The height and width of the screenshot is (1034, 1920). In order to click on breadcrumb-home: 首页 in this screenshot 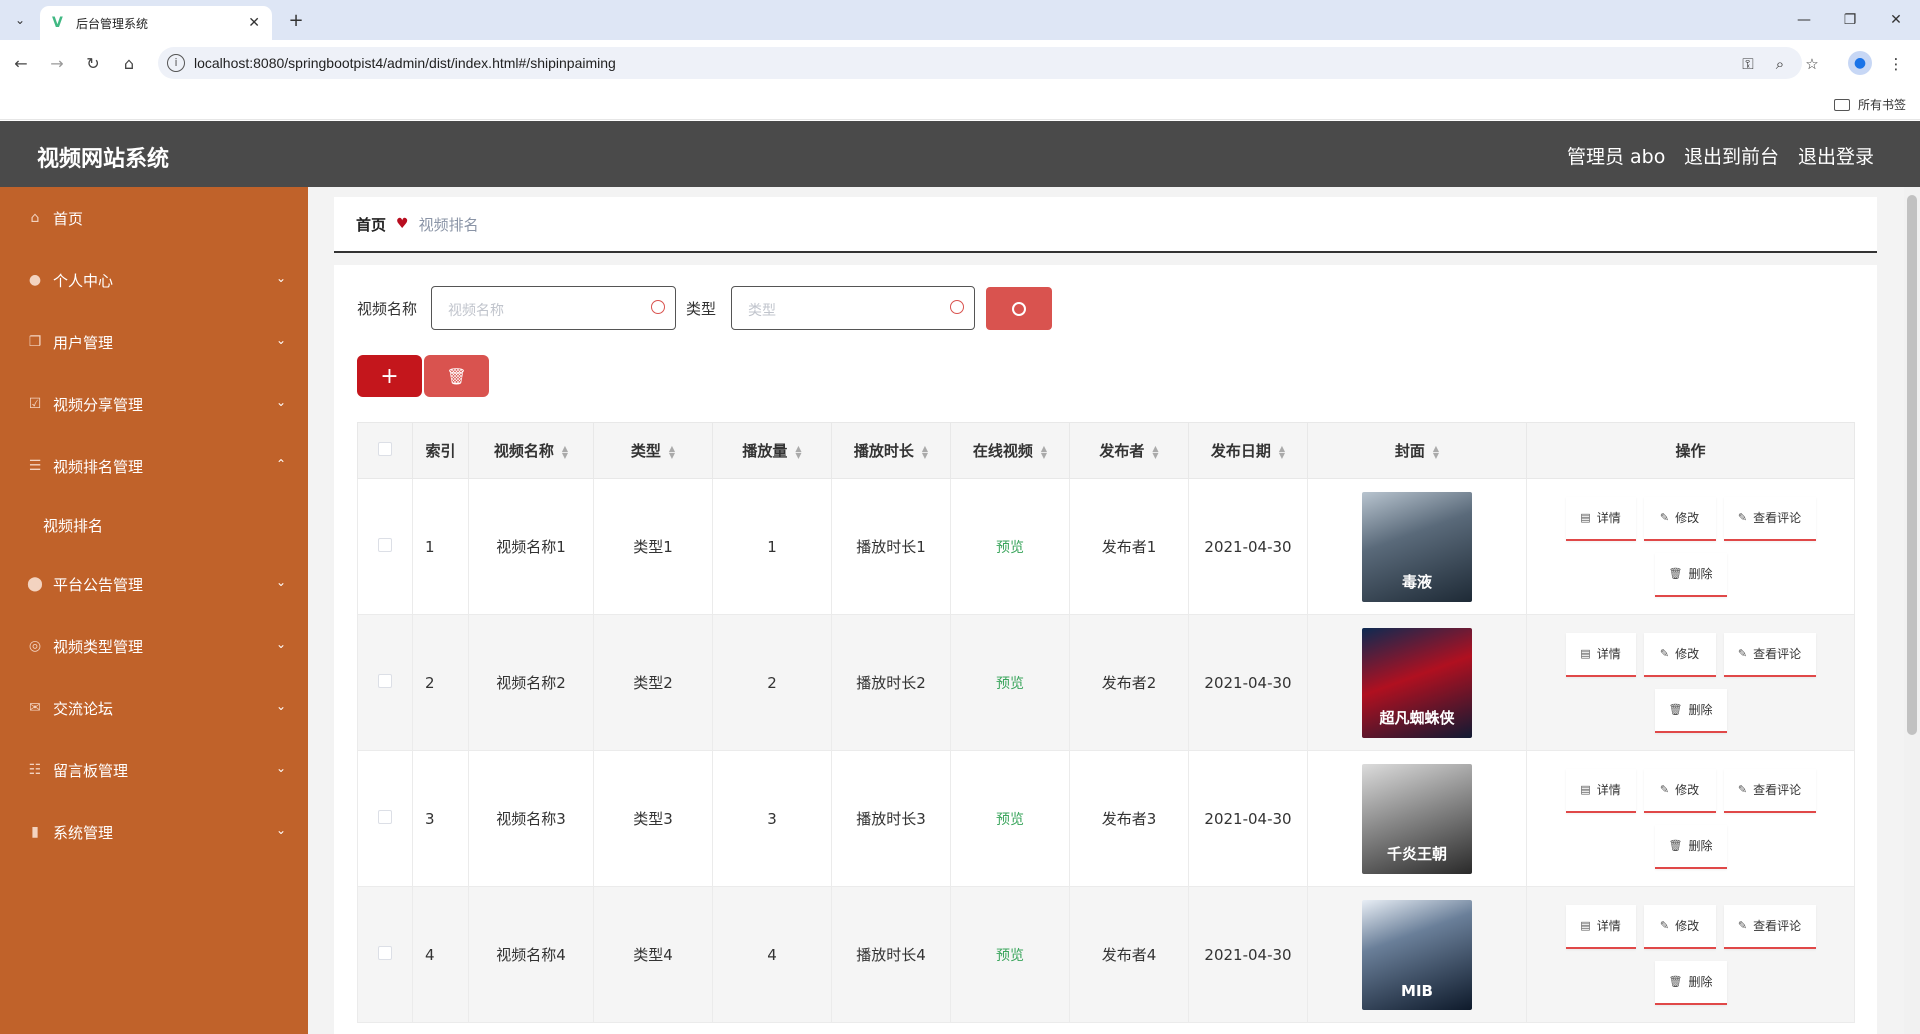, I will do `click(371, 224)`.